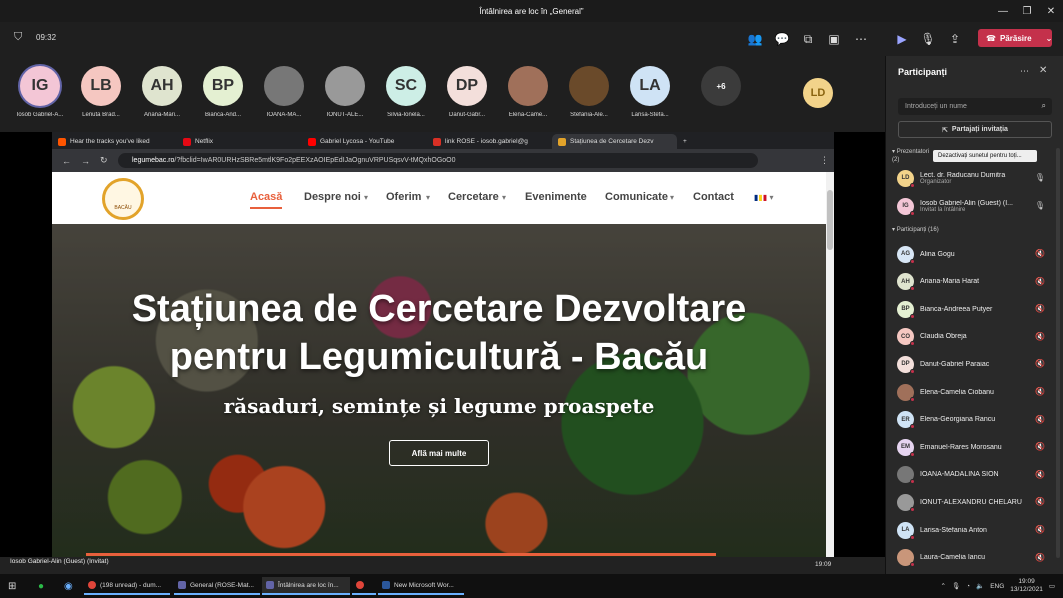  What do you see at coordinates (1043, 70) in the screenshot?
I see `close-panel-icon: ✕` at bounding box center [1043, 70].